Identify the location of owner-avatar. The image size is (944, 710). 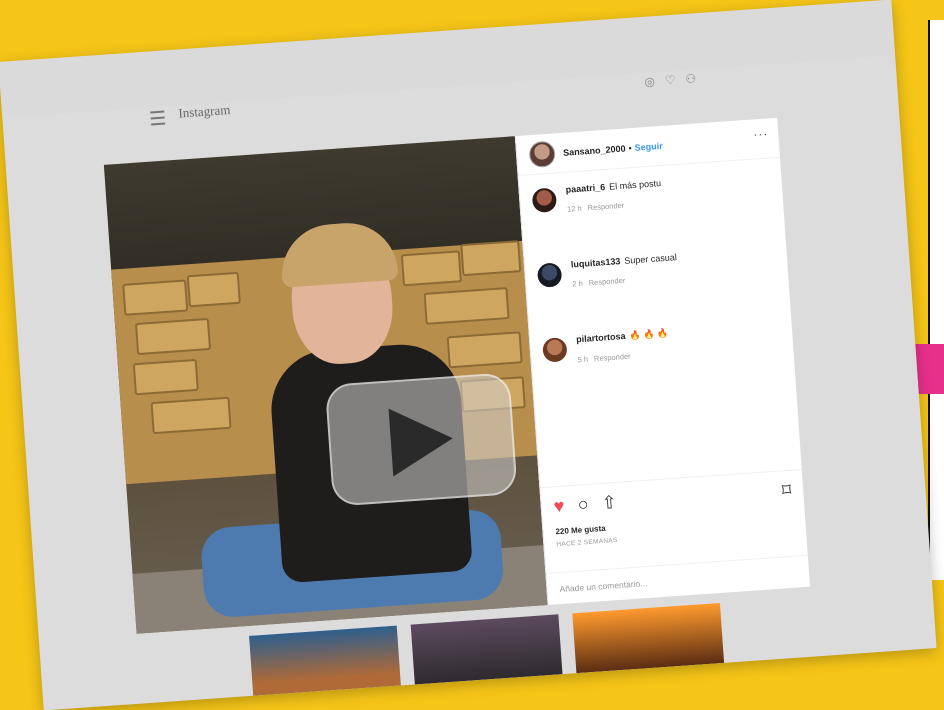
(542, 153).